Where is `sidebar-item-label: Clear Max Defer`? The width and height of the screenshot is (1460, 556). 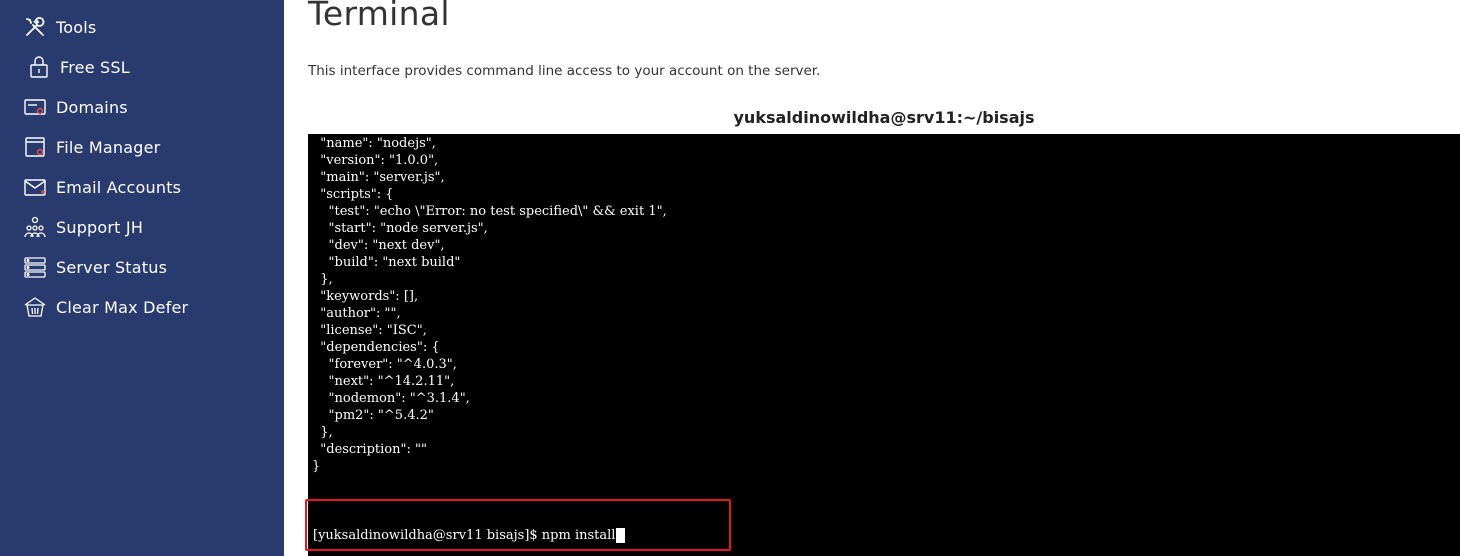 sidebar-item-label: Clear Max Defer is located at coordinates (122, 307).